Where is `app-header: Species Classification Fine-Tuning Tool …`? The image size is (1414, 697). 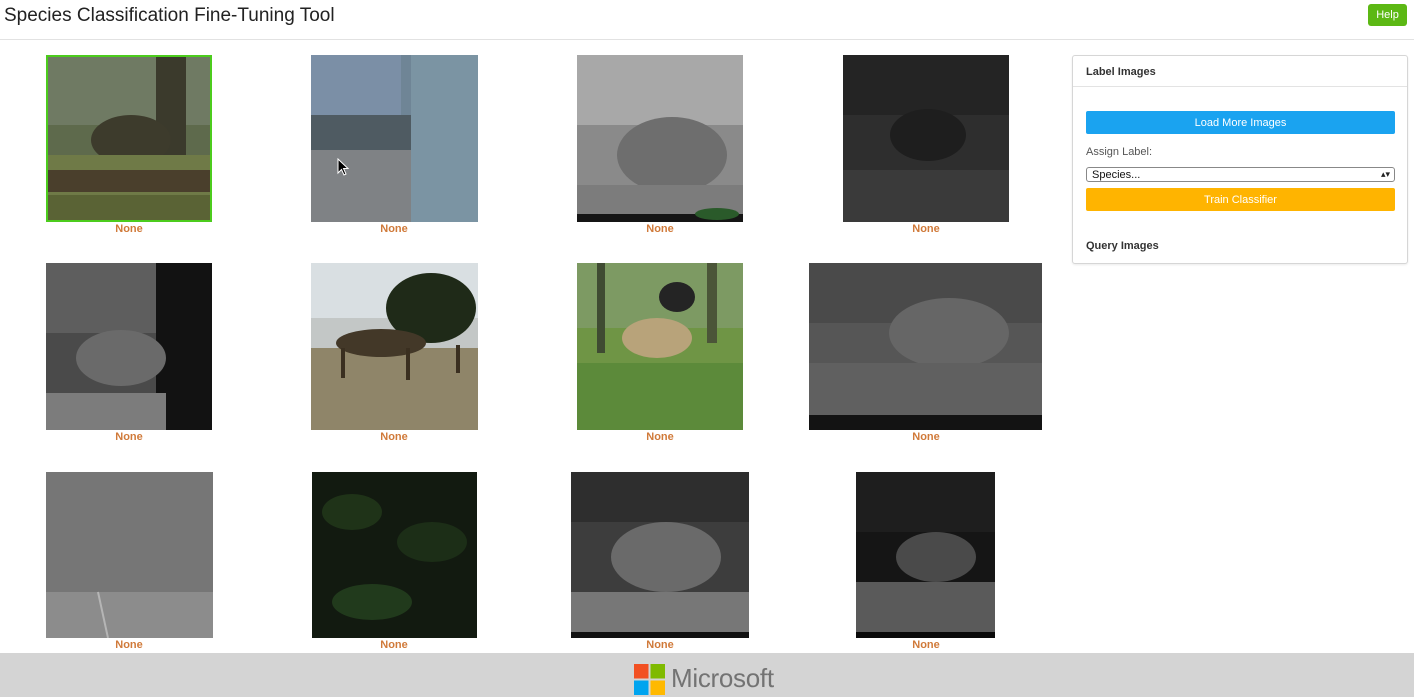
app-header: Species Classification Fine-Tuning Tool … is located at coordinates (707, 20).